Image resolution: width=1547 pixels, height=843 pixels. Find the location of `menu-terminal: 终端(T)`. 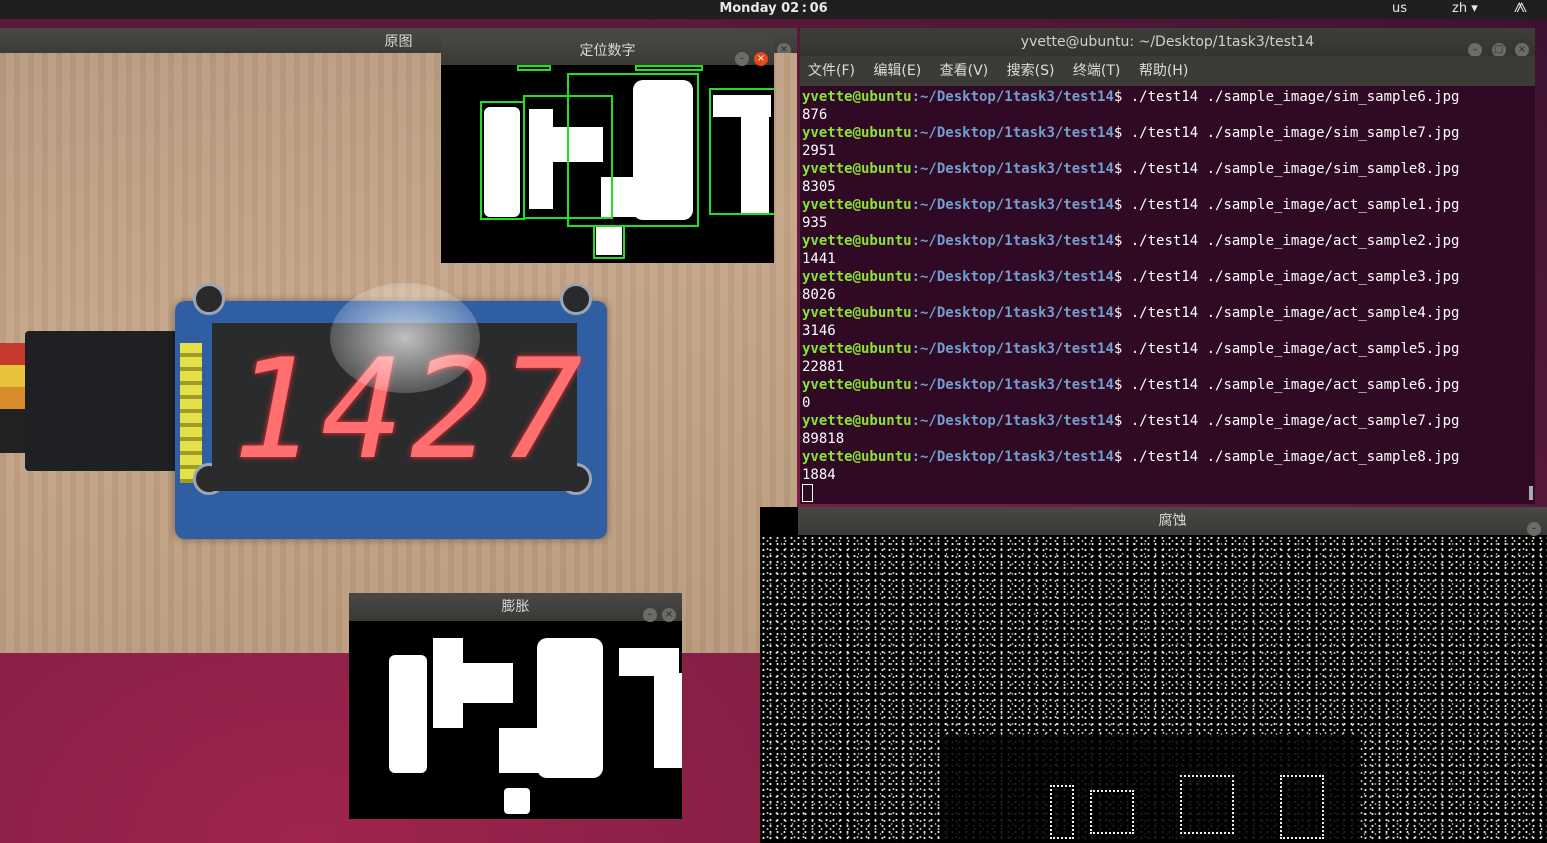

menu-terminal: 终端(T) is located at coordinates (1096, 71).